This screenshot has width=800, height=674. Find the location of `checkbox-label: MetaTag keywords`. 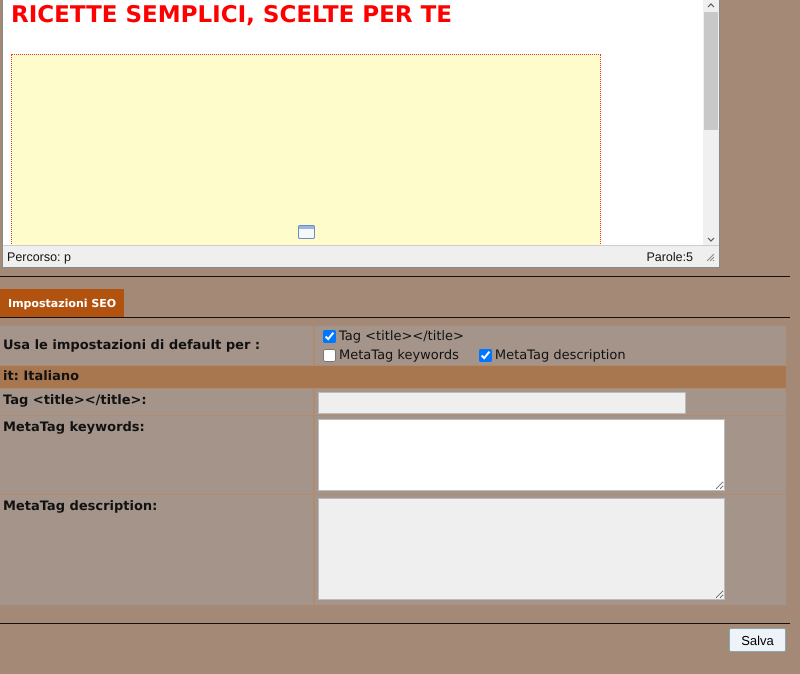

checkbox-label: MetaTag keywords is located at coordinates (399, 355).